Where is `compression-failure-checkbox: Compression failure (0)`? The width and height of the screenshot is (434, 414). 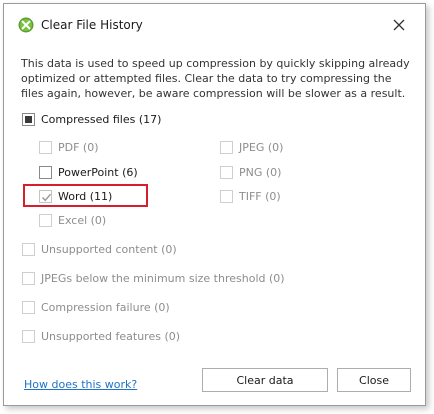 compression-failure-checkbox: Compression failure (0) is located at coordinates (96, 307).